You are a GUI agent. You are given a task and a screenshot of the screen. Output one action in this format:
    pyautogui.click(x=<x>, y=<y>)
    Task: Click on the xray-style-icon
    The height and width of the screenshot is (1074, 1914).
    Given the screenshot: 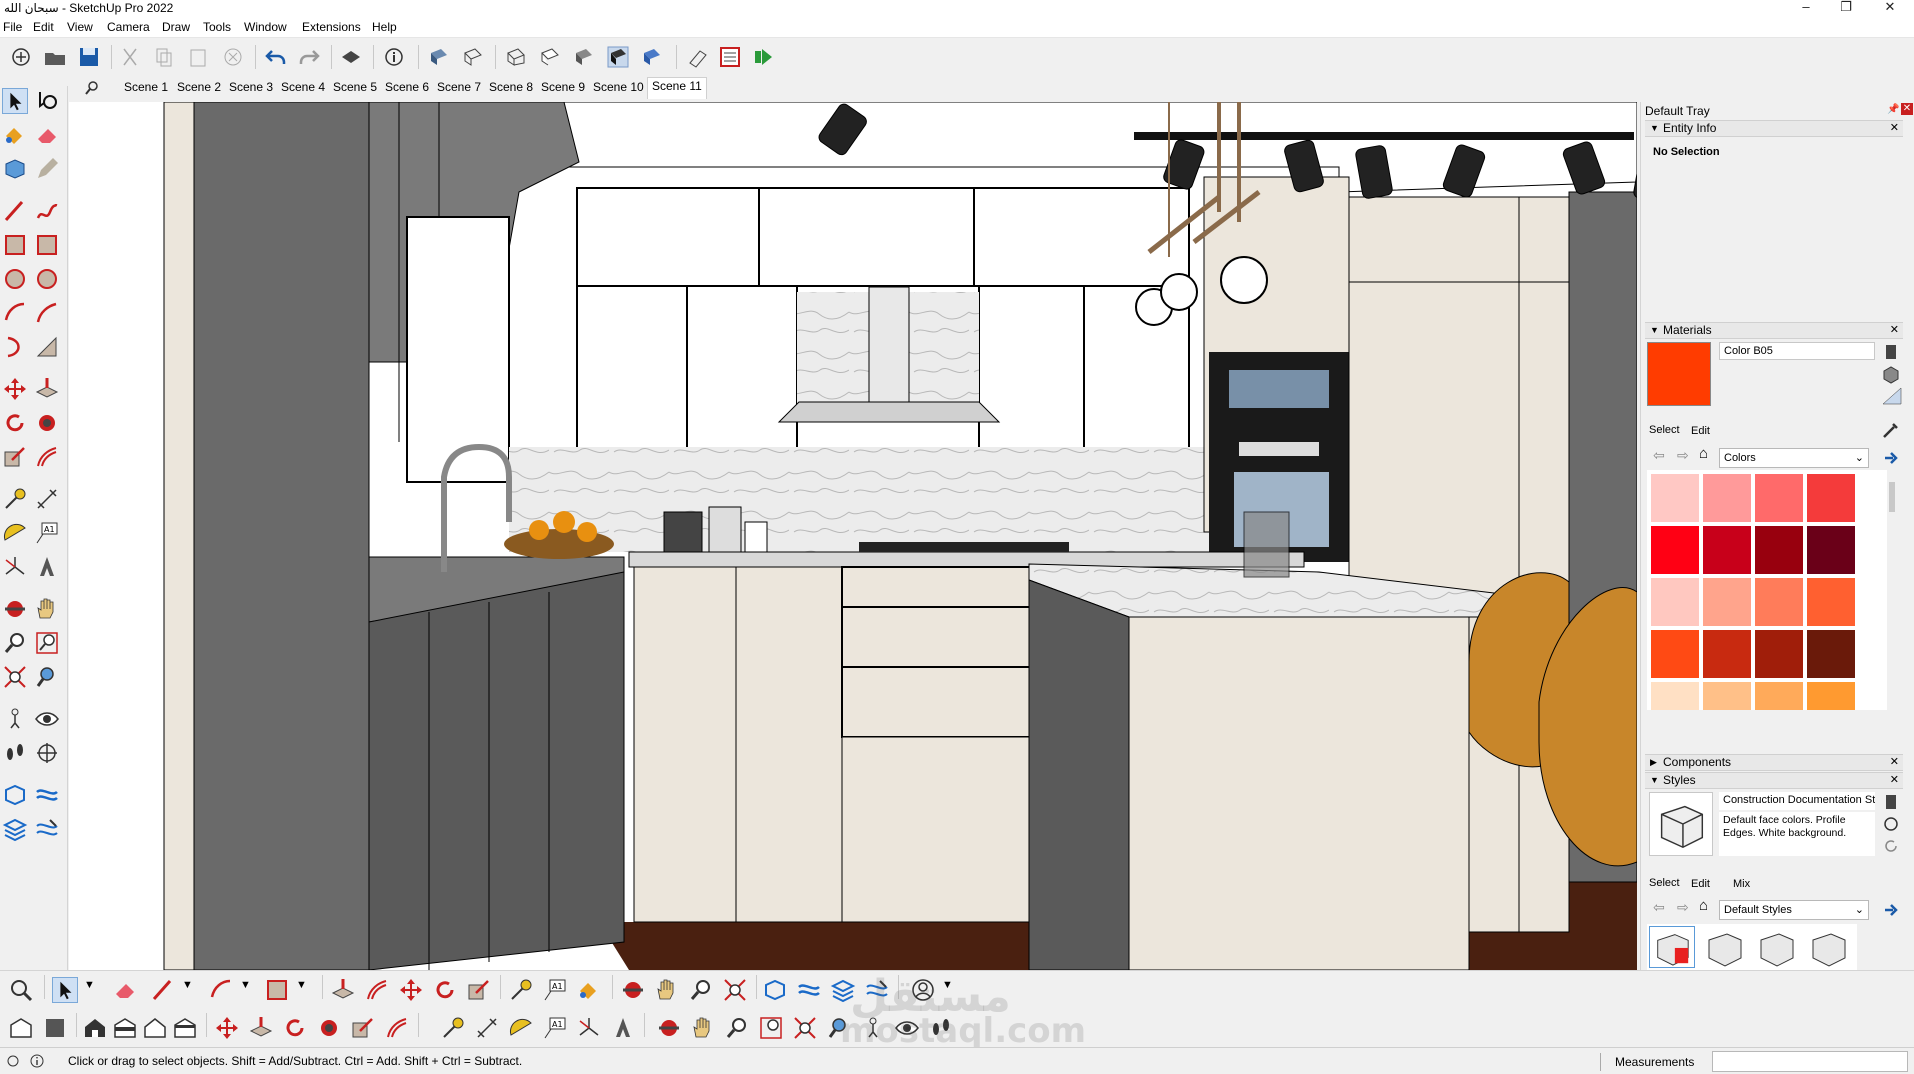 What is the action you would take?
    pyautogui.click(x=439, y=57)
    